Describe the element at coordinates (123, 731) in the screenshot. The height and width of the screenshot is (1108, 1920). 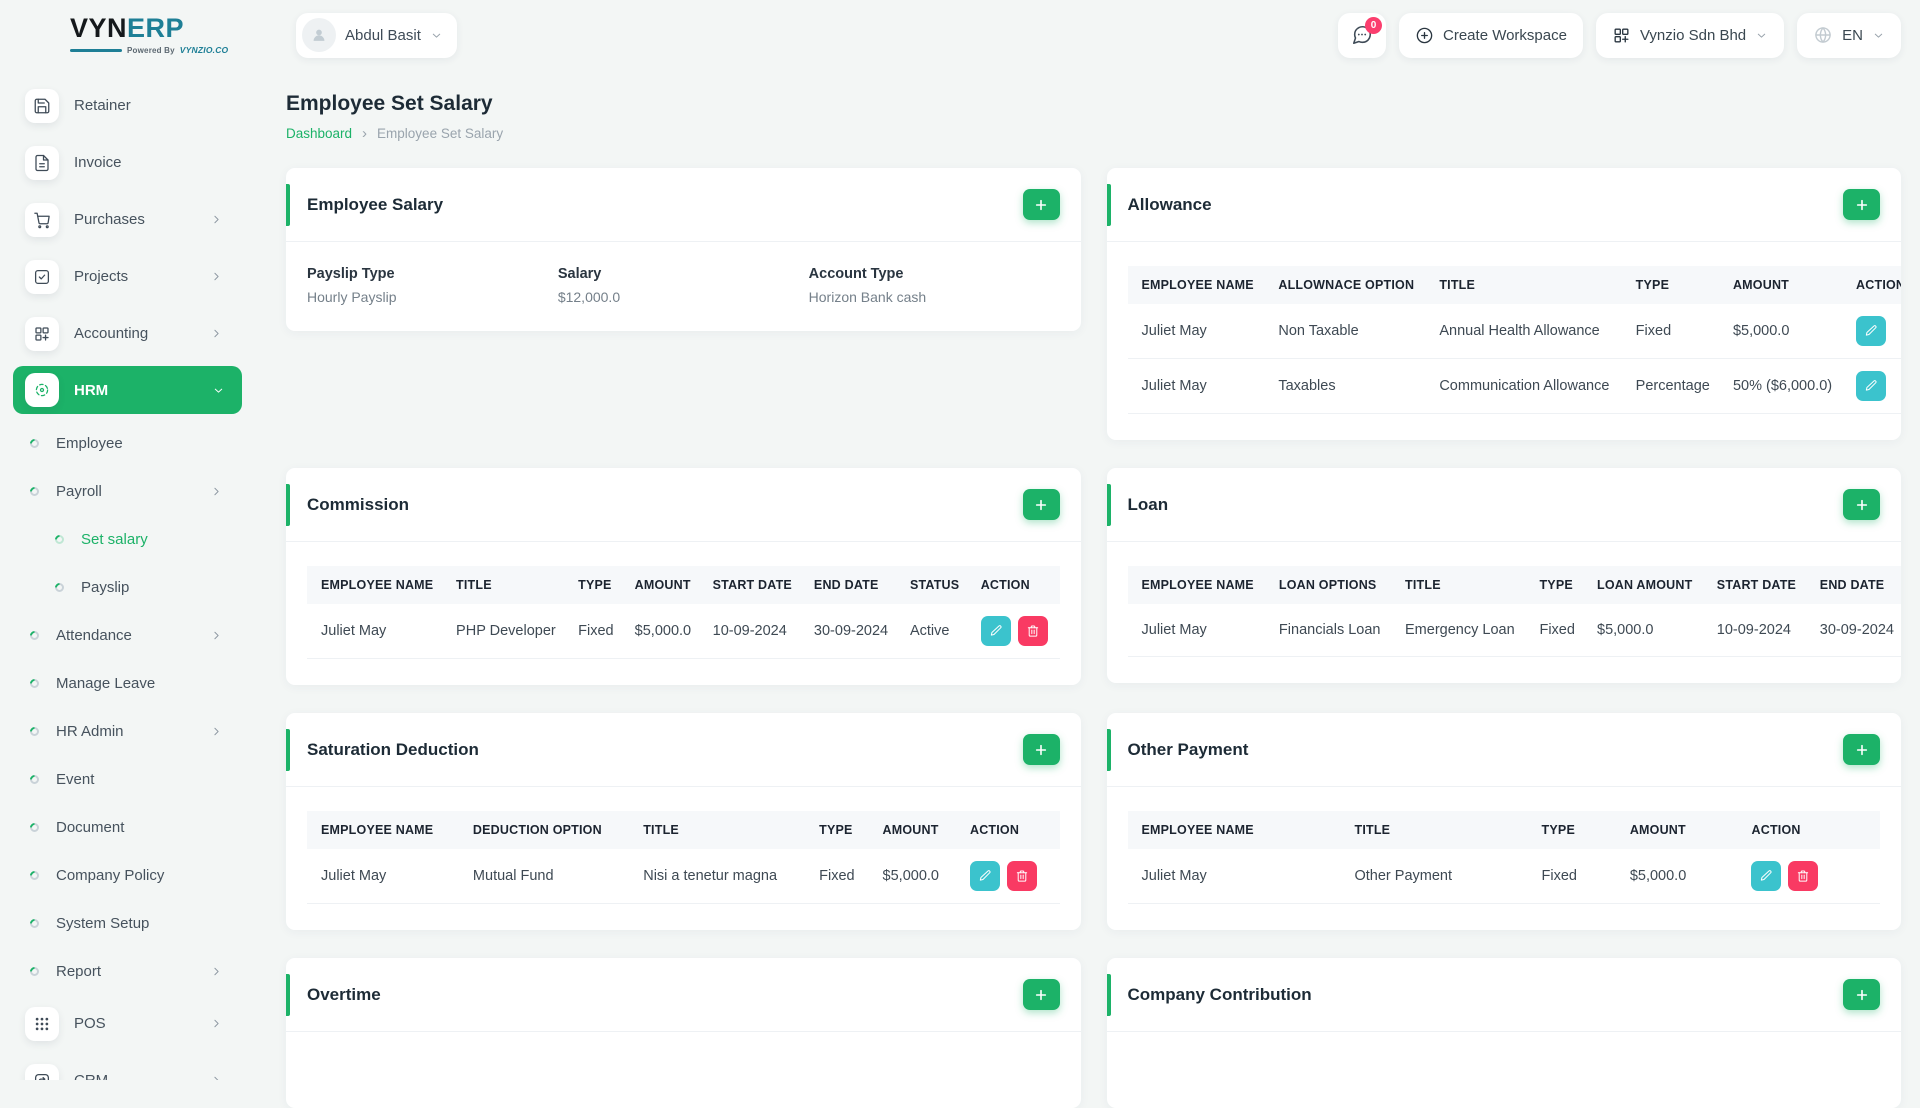
I see `sidebar-item-hr-admin: HR Admin` at that location.